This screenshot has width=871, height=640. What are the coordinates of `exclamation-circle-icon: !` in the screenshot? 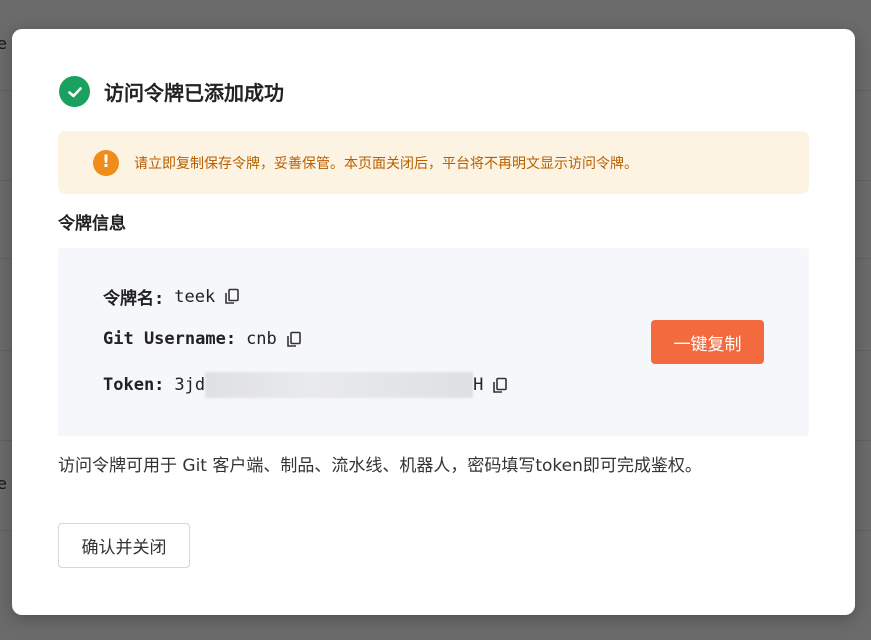 It's located at (106, 162).